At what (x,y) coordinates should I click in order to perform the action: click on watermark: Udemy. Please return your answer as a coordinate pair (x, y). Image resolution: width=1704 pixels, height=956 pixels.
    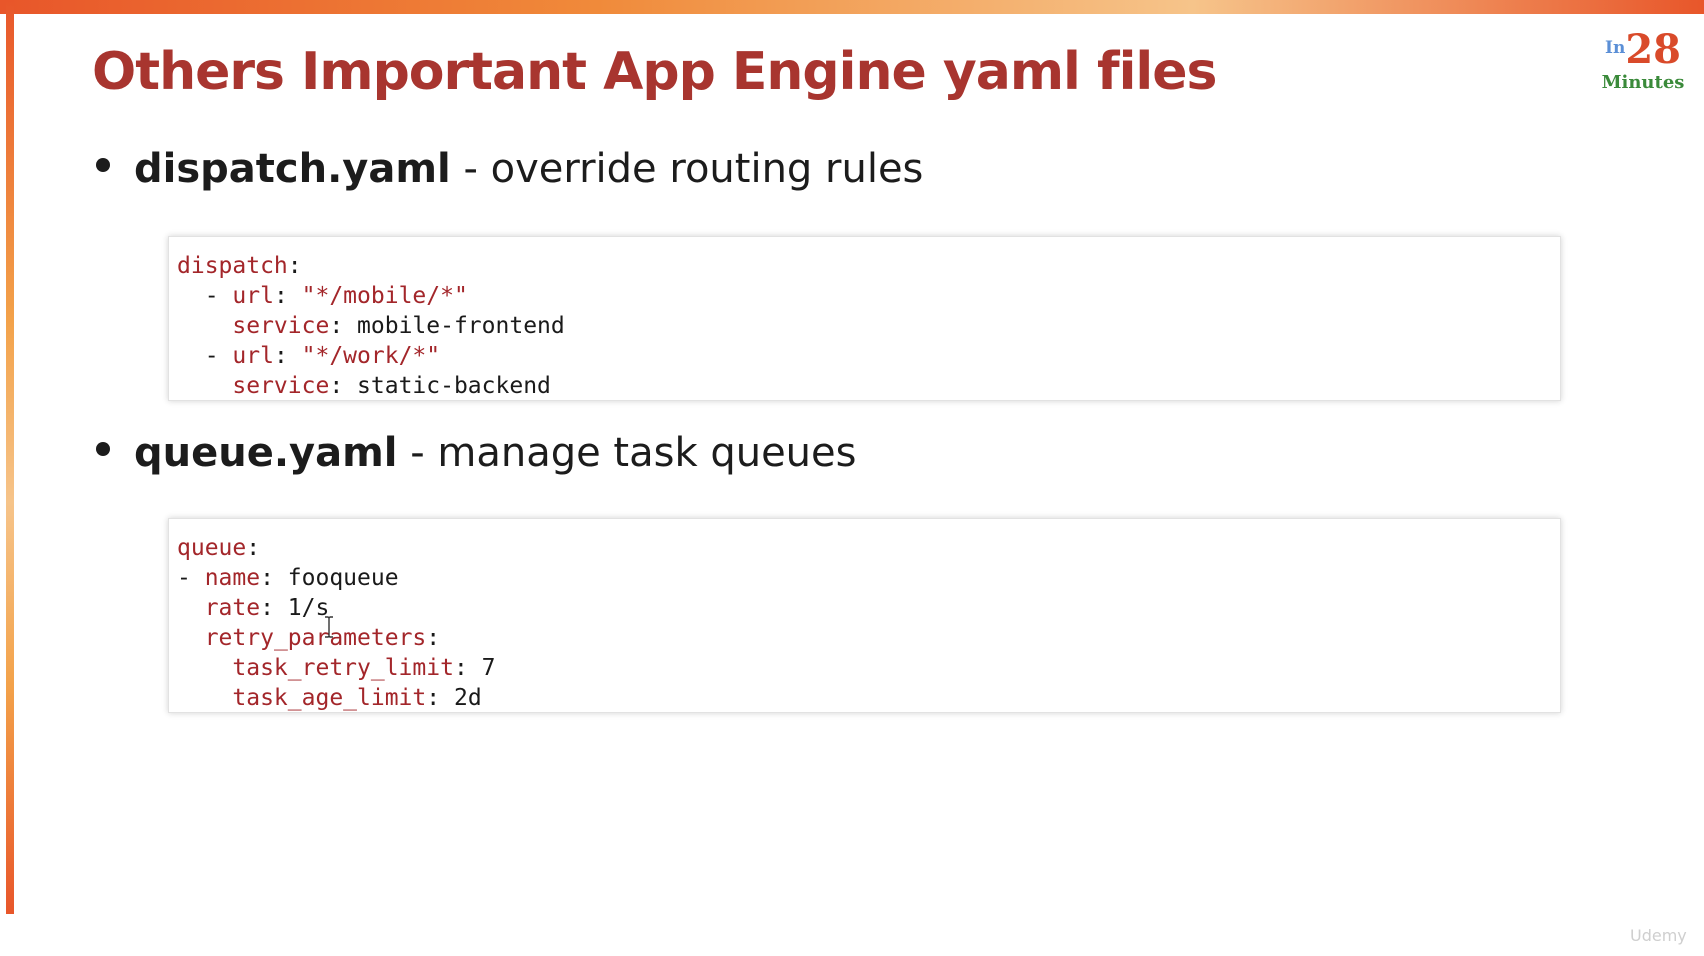
    Looking at the image, I should click on (1658, 935).